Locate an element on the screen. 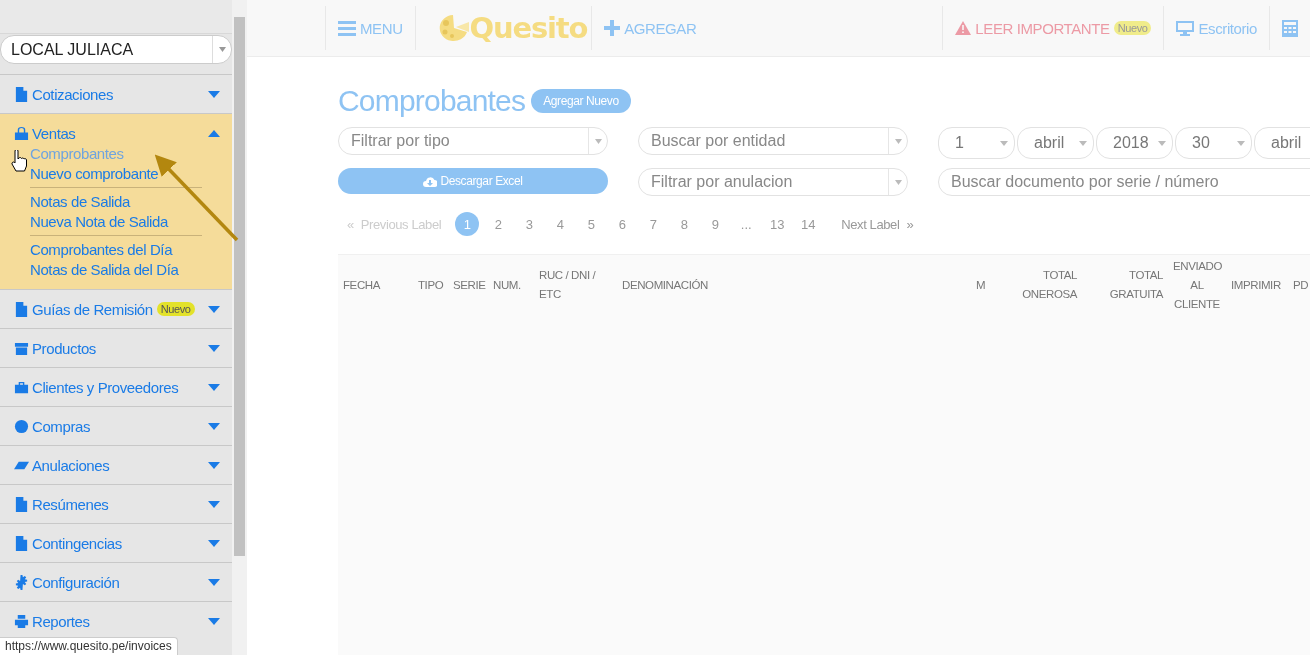 Image resolution: width=1310 pixels, height=655 pixels. page-link: 14 is located at coordinates (808, 224).